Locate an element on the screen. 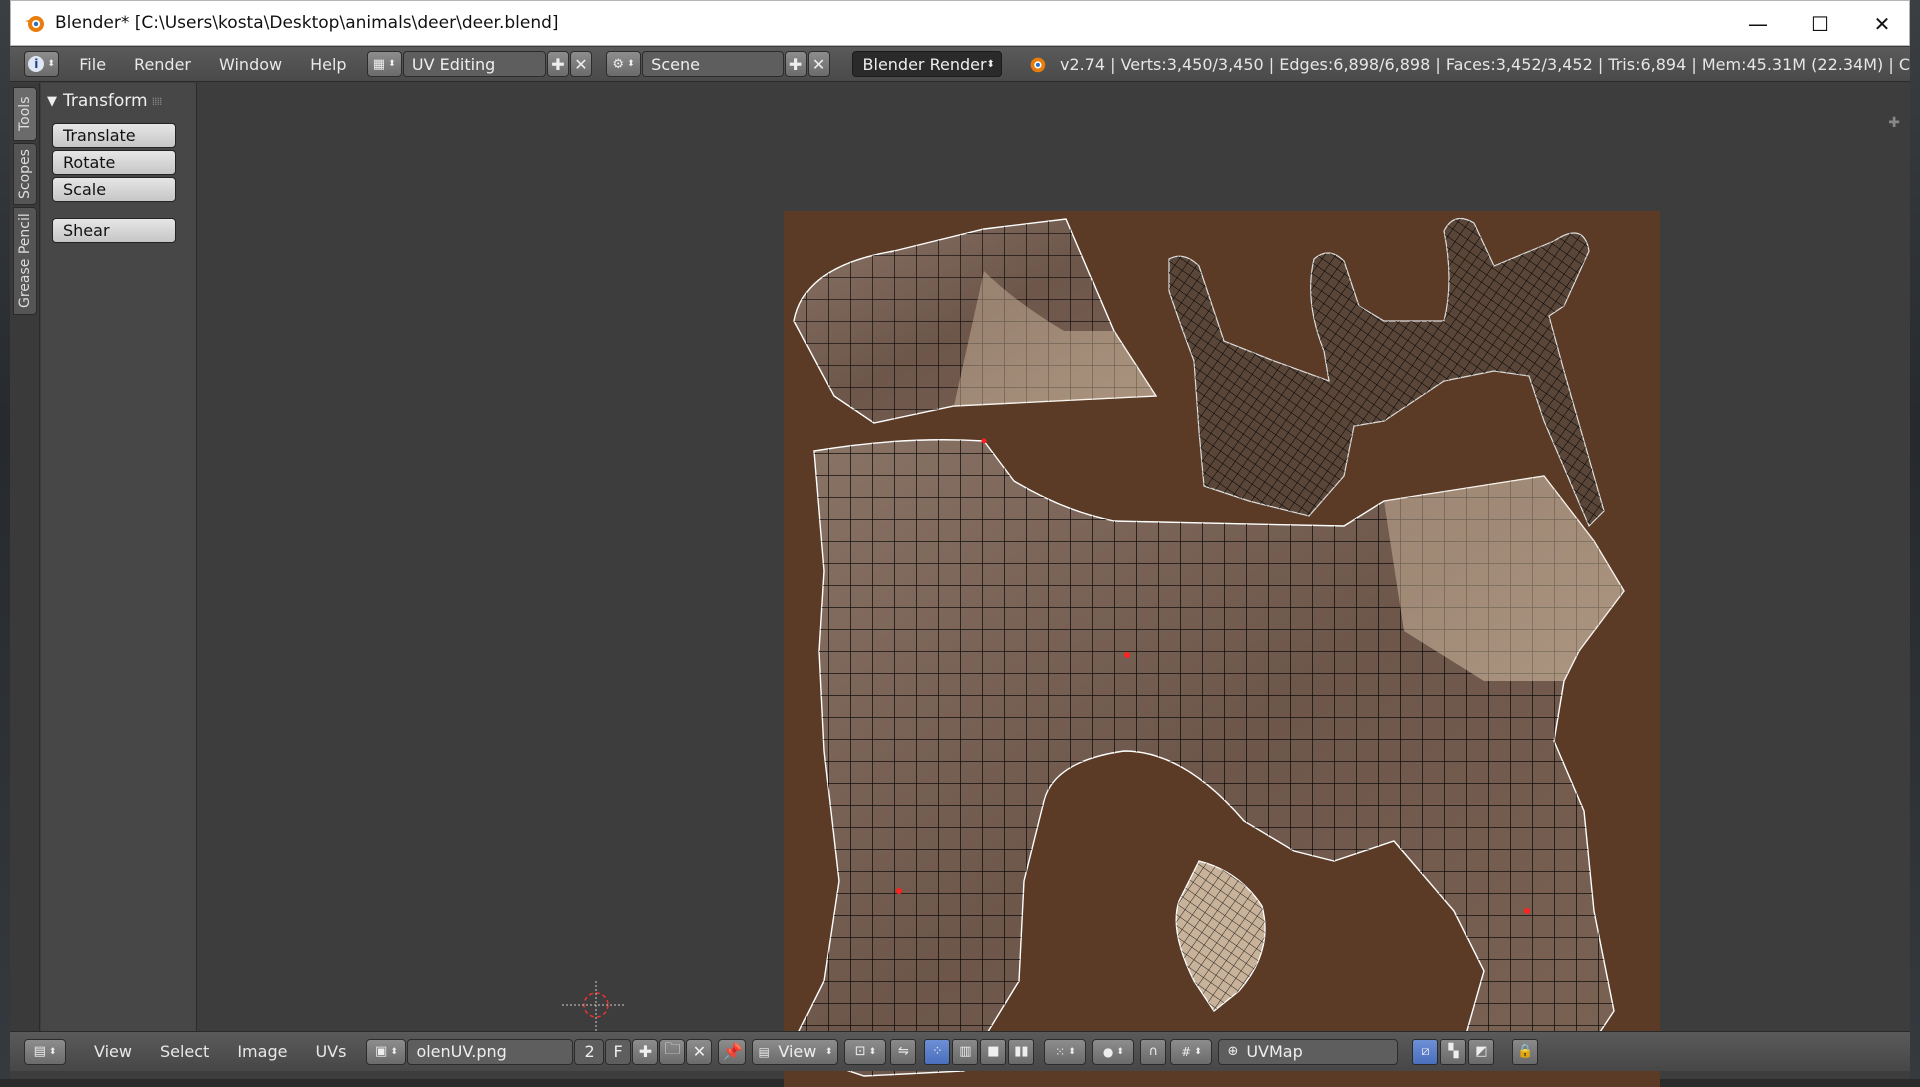 The width and height of the screenshot is (1920, 1087). checker-image-button: ▚ is located at coordinates (1453, 1051).